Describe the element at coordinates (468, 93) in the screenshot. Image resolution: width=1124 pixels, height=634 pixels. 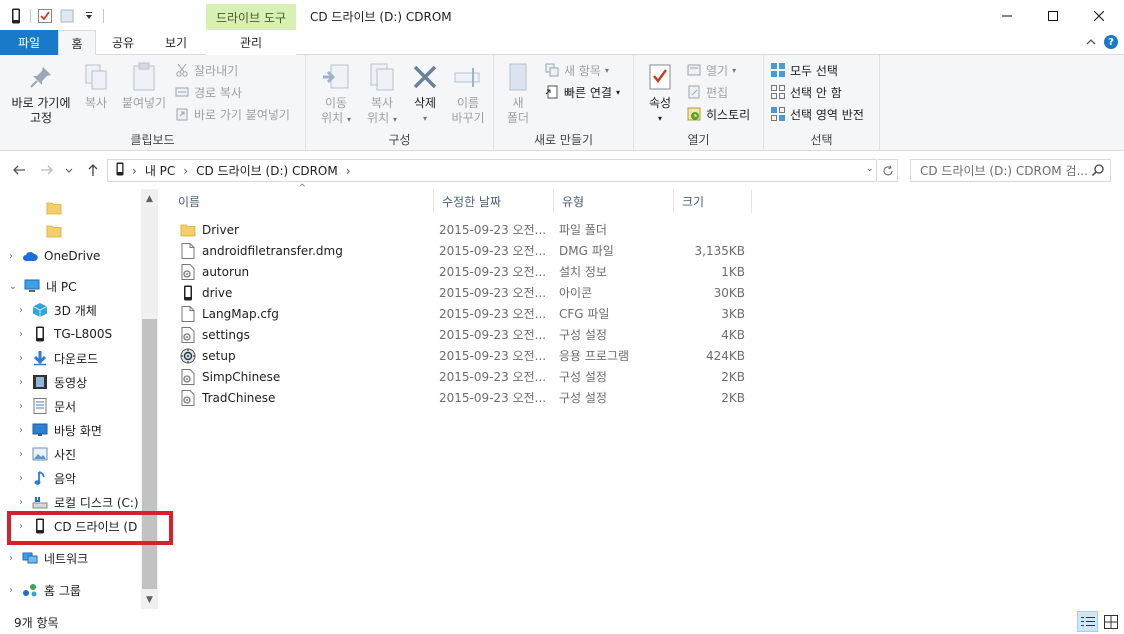
I see `rename-button: 이름 바꾸기` at that location.